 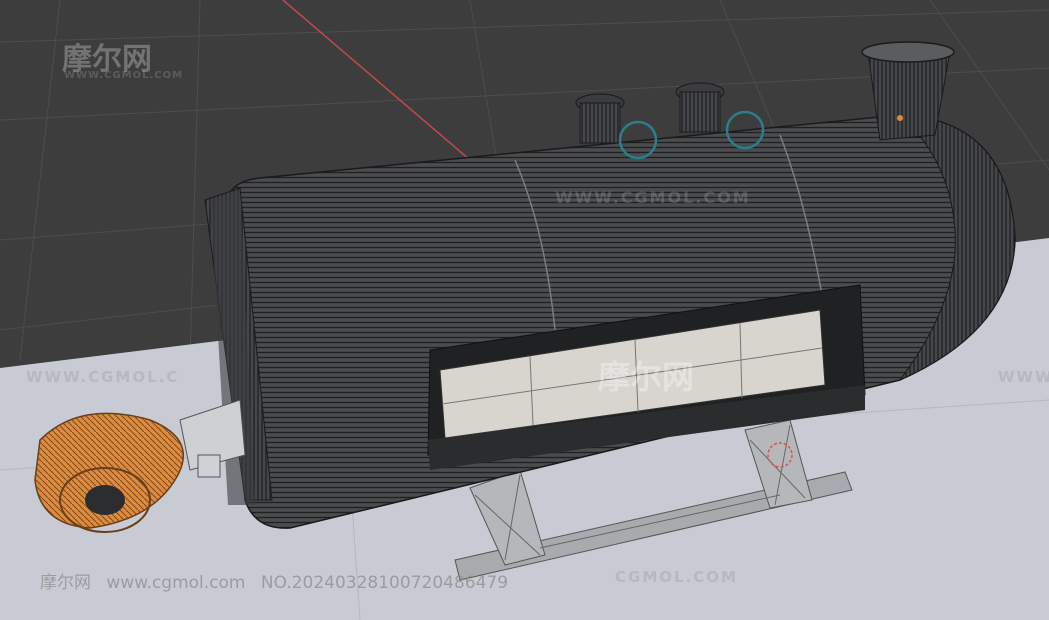 I want to click on footer-number: NO.20240328100720486479, so click(x=384, y=583).